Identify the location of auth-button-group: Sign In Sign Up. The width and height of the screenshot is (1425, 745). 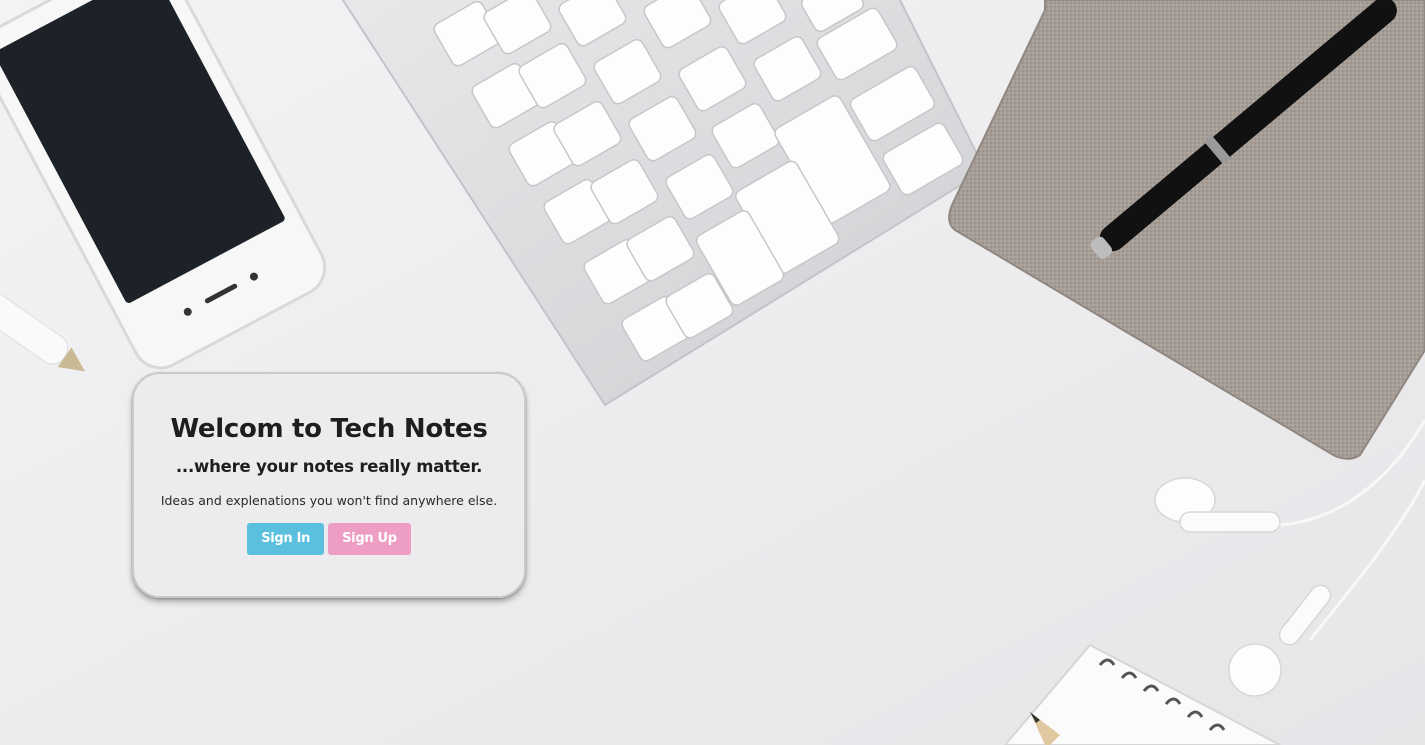
(329, 539).